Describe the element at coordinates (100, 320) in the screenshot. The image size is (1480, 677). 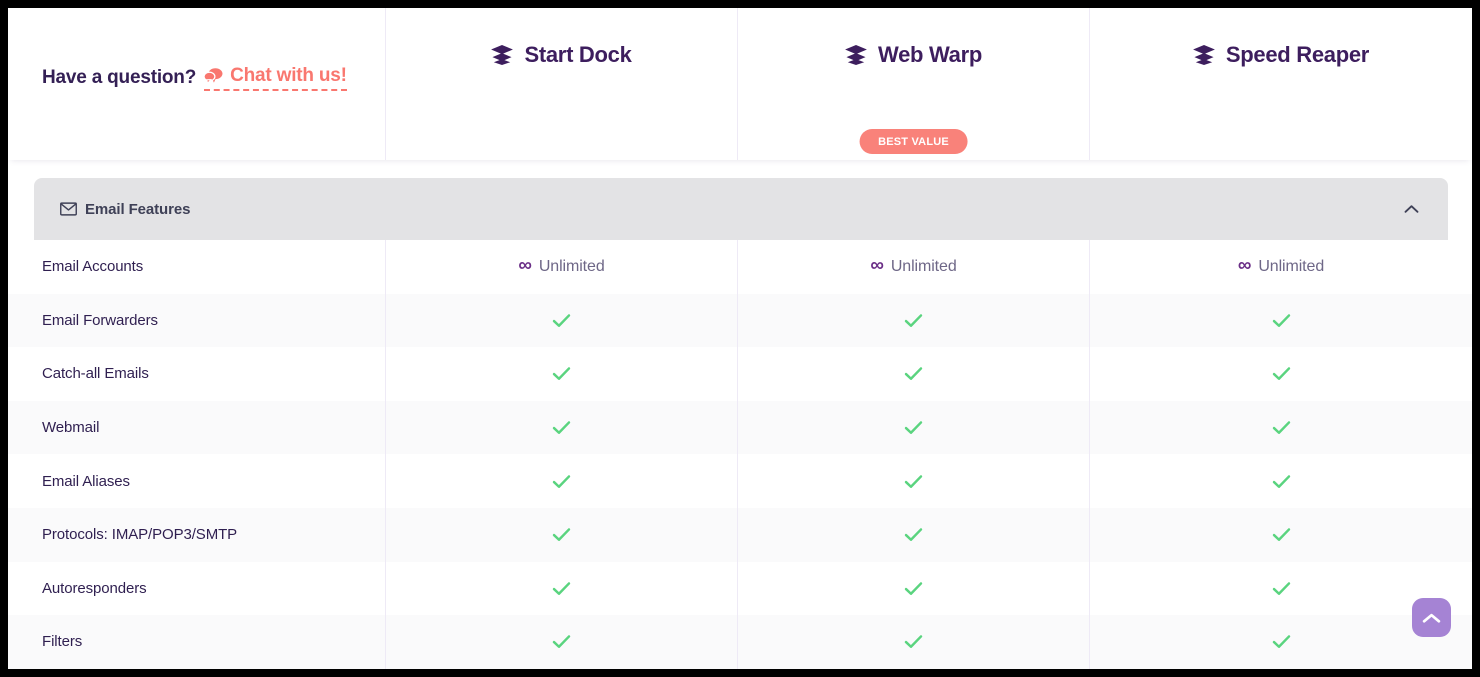
I see `feature-label: Email Forwarders` at that location.